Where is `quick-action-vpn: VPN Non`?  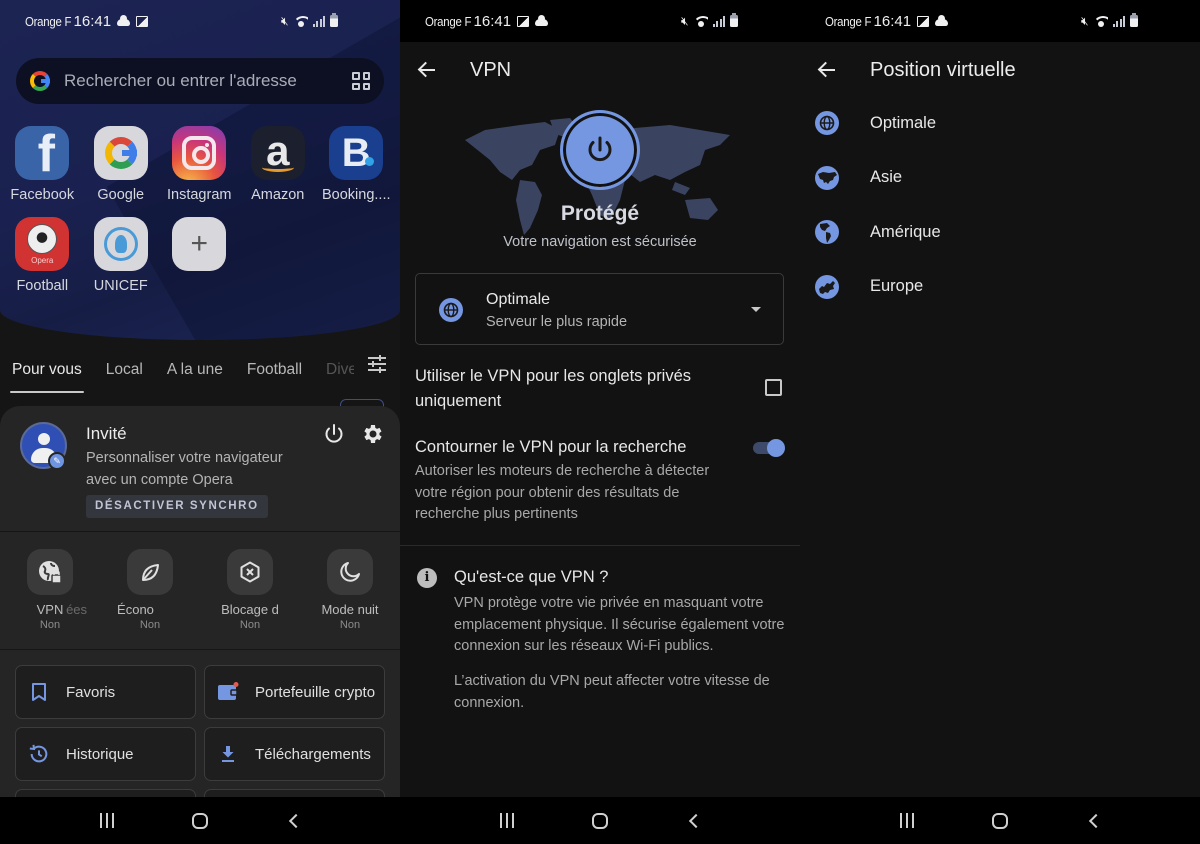
quick-action-vpn: VPN Non is located at coordinates (50, 590).